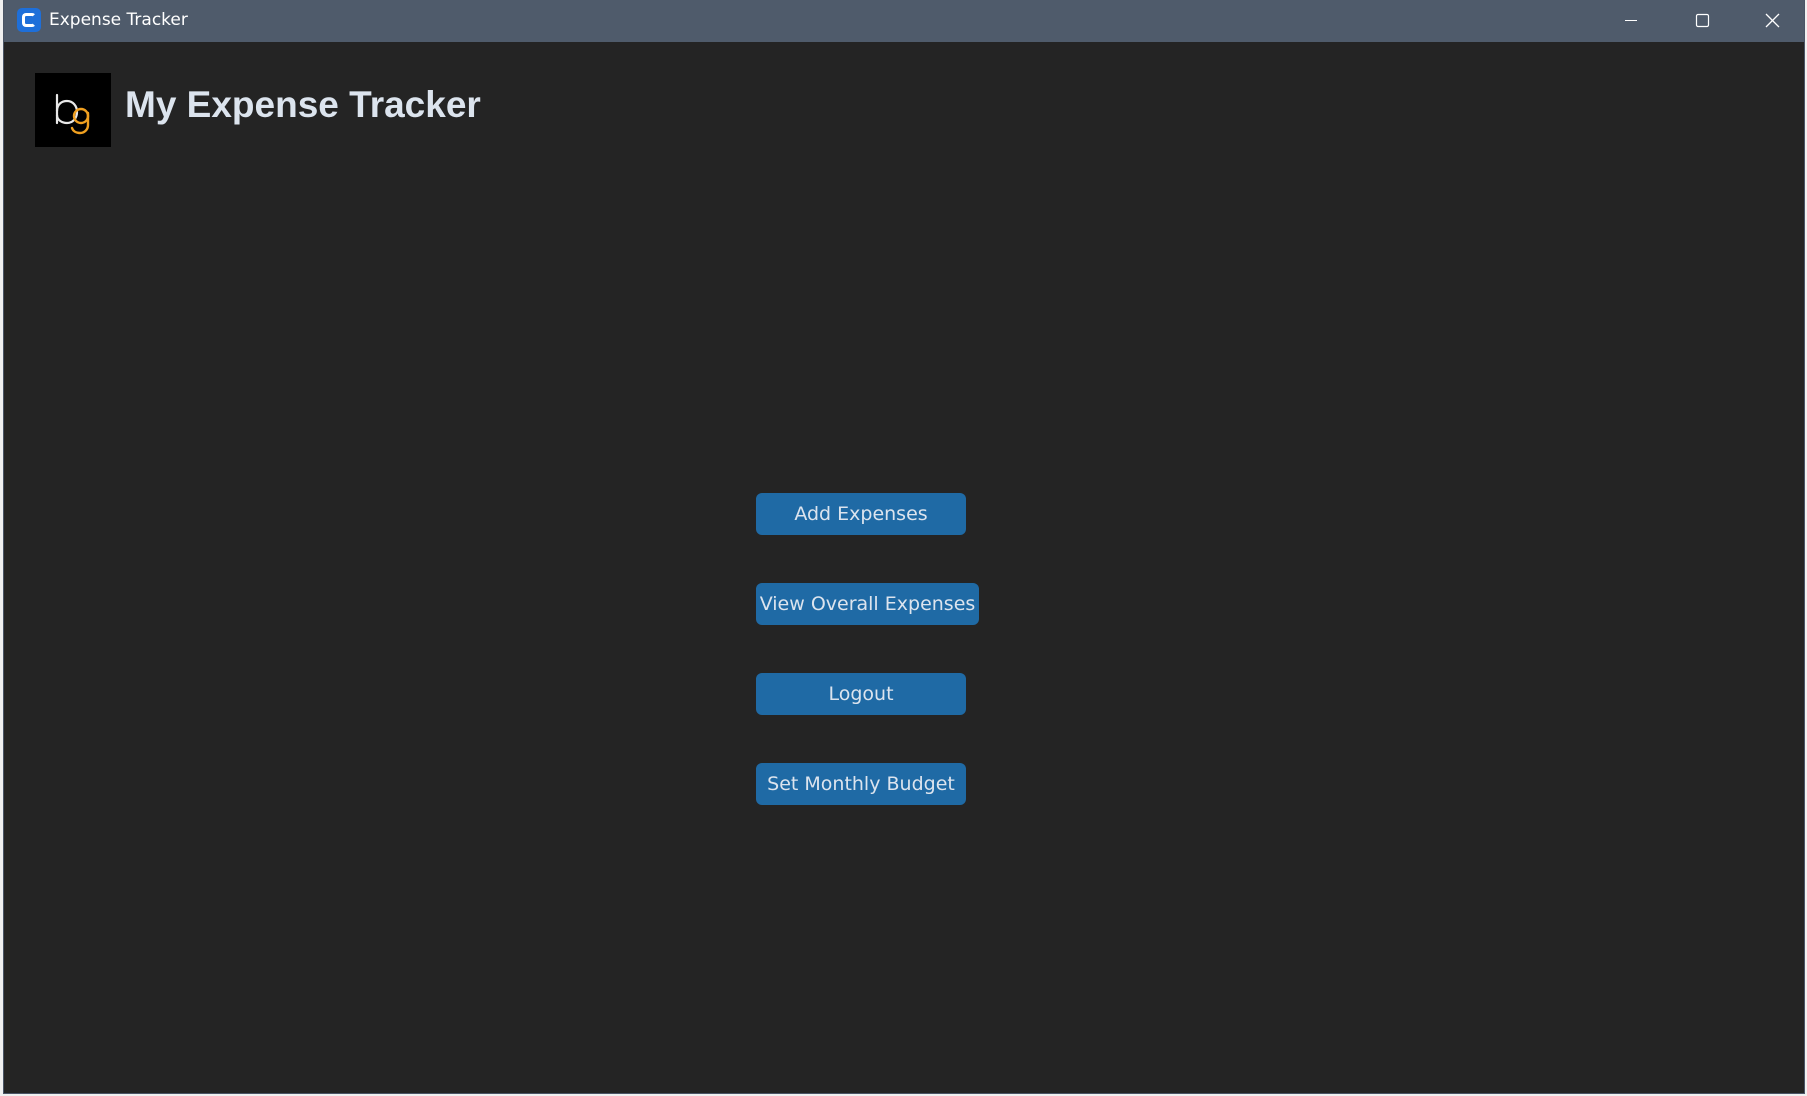  I want to click on close-button, so click(1771, 21).